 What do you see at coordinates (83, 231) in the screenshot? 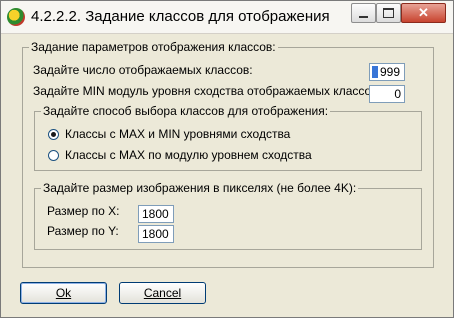
I see `size-y-label: Размер по Y:` at bounding box center [83, 231].